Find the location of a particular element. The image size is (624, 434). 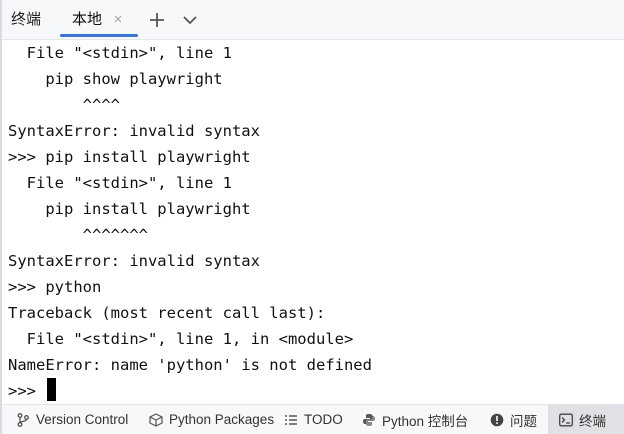

terminal-line: NameError: name 'python' is not defined is located at coordinates (190, 365).